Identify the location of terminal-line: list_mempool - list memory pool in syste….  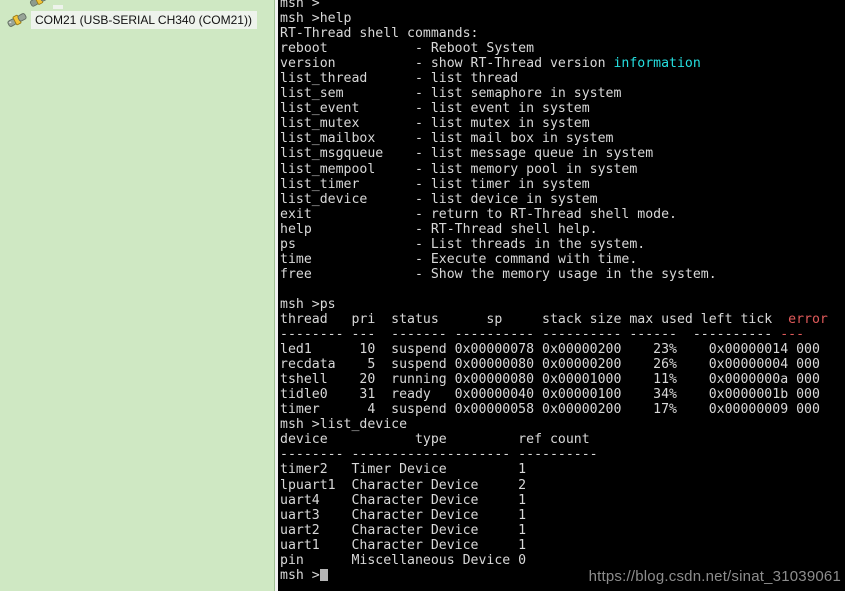
(459, 169).